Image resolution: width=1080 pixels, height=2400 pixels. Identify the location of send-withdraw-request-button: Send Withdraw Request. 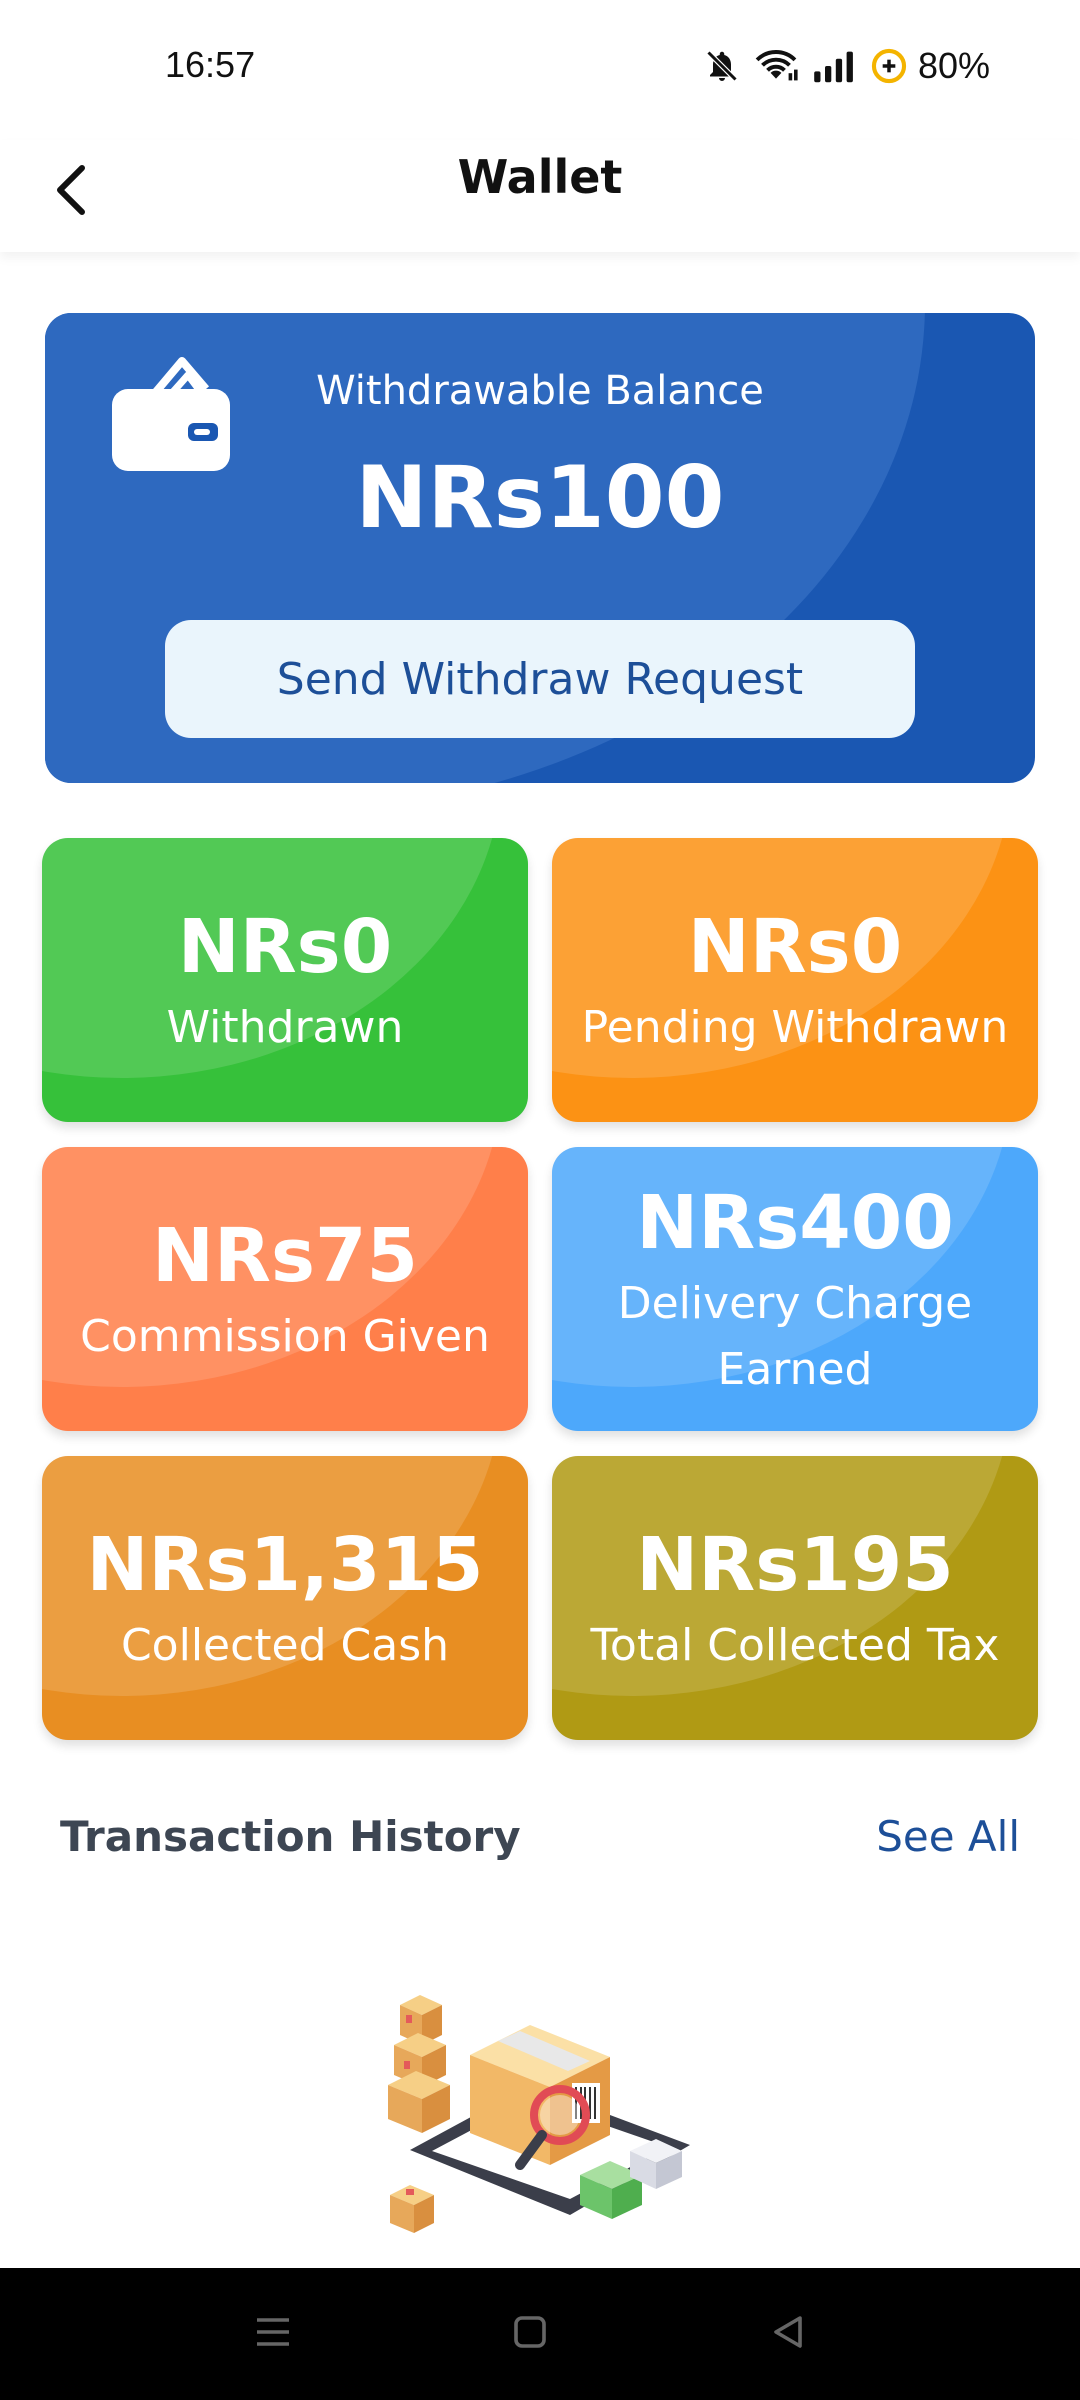
(540, 679).